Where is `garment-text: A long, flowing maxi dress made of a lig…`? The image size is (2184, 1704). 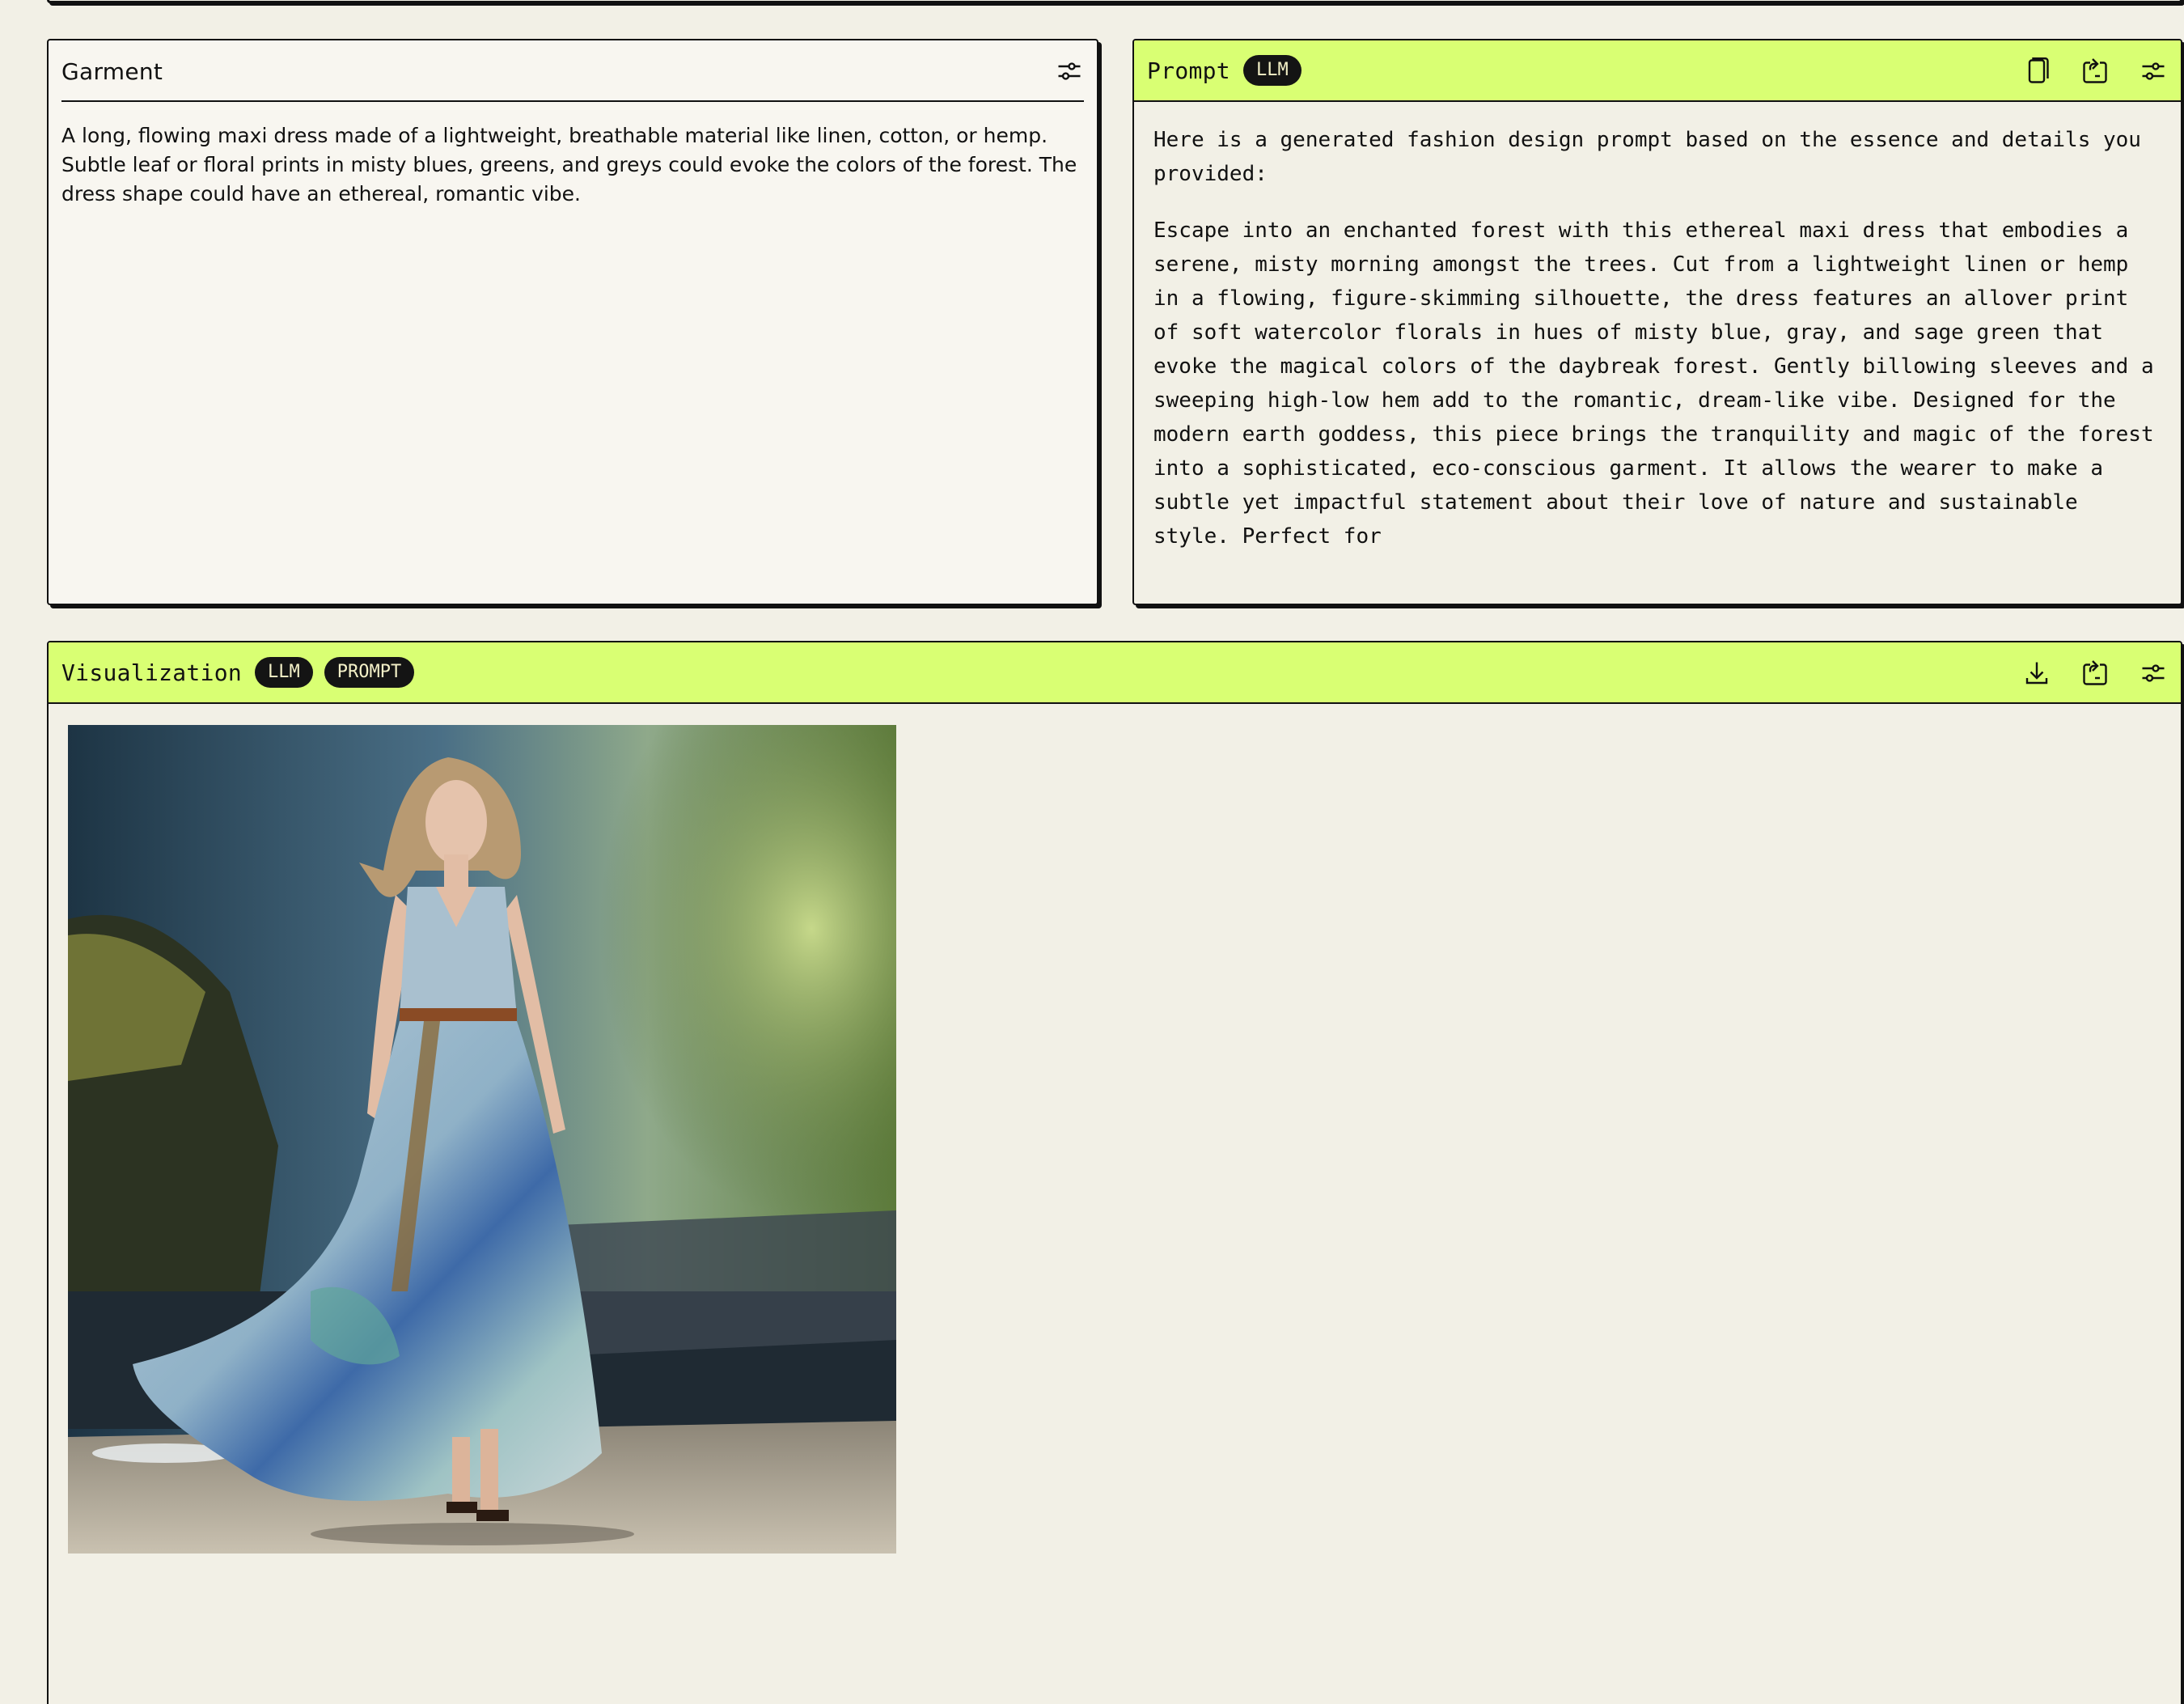
garment-text: A long, flowing maxi dress made of a lig… is located at coordinates (573, 165).